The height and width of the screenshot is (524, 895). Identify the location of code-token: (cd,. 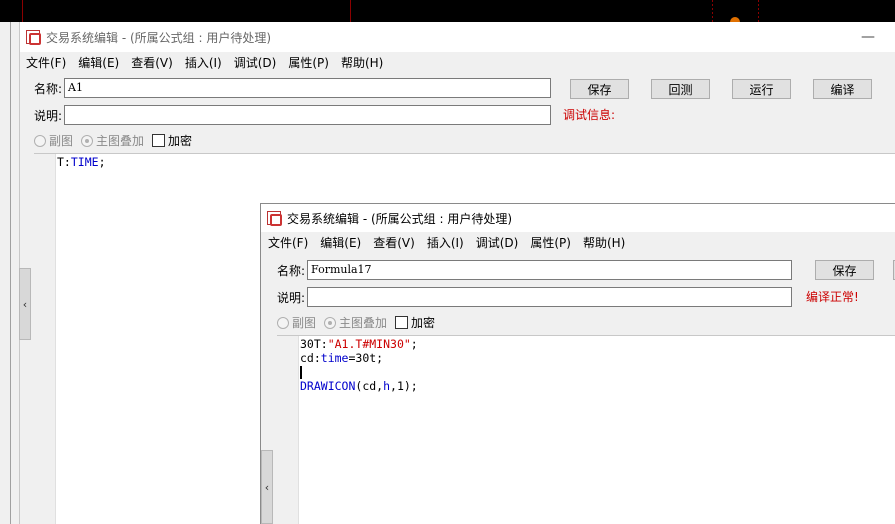
(369, 386).